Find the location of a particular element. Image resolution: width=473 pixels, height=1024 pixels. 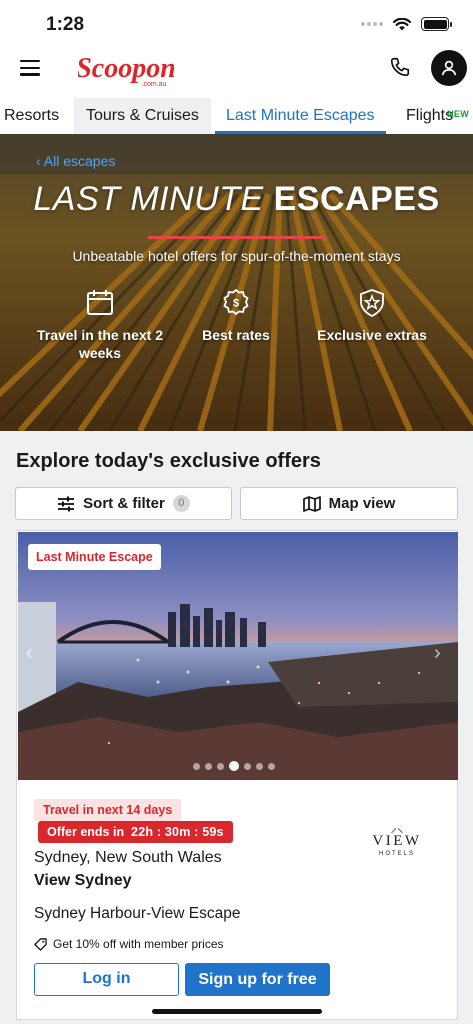

star-shield-icon is located at coordinates (372, 303).